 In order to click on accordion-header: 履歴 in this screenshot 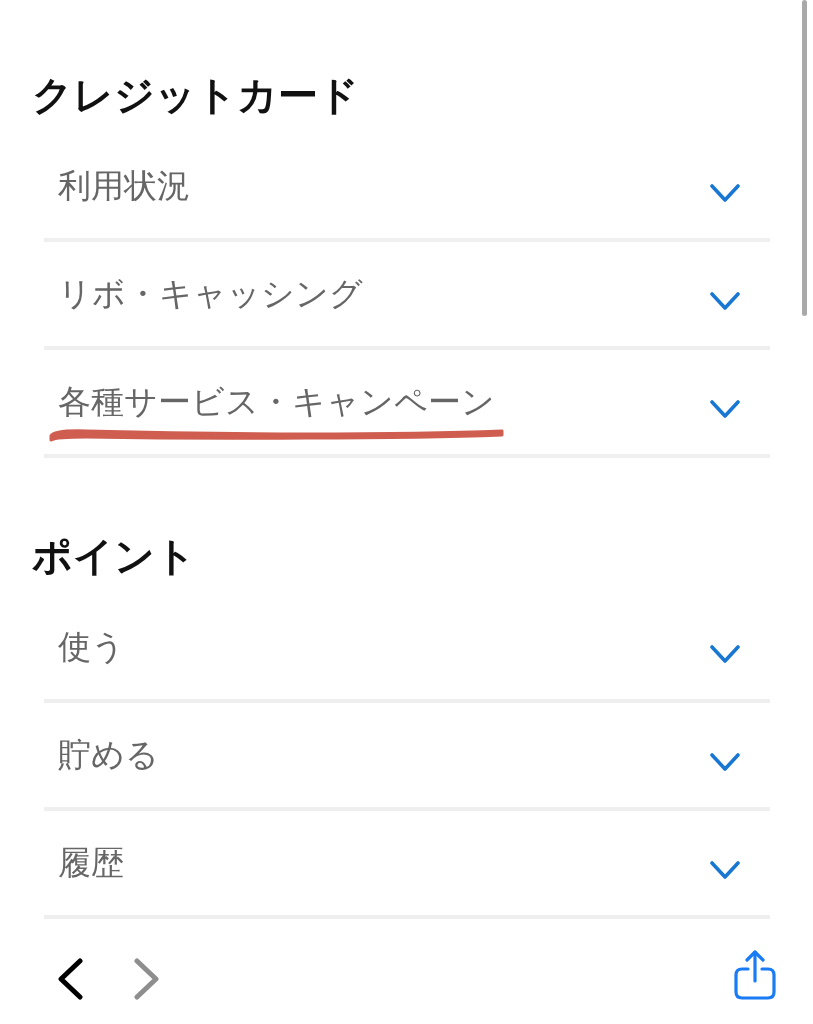, I will do `click(407, 865)`.